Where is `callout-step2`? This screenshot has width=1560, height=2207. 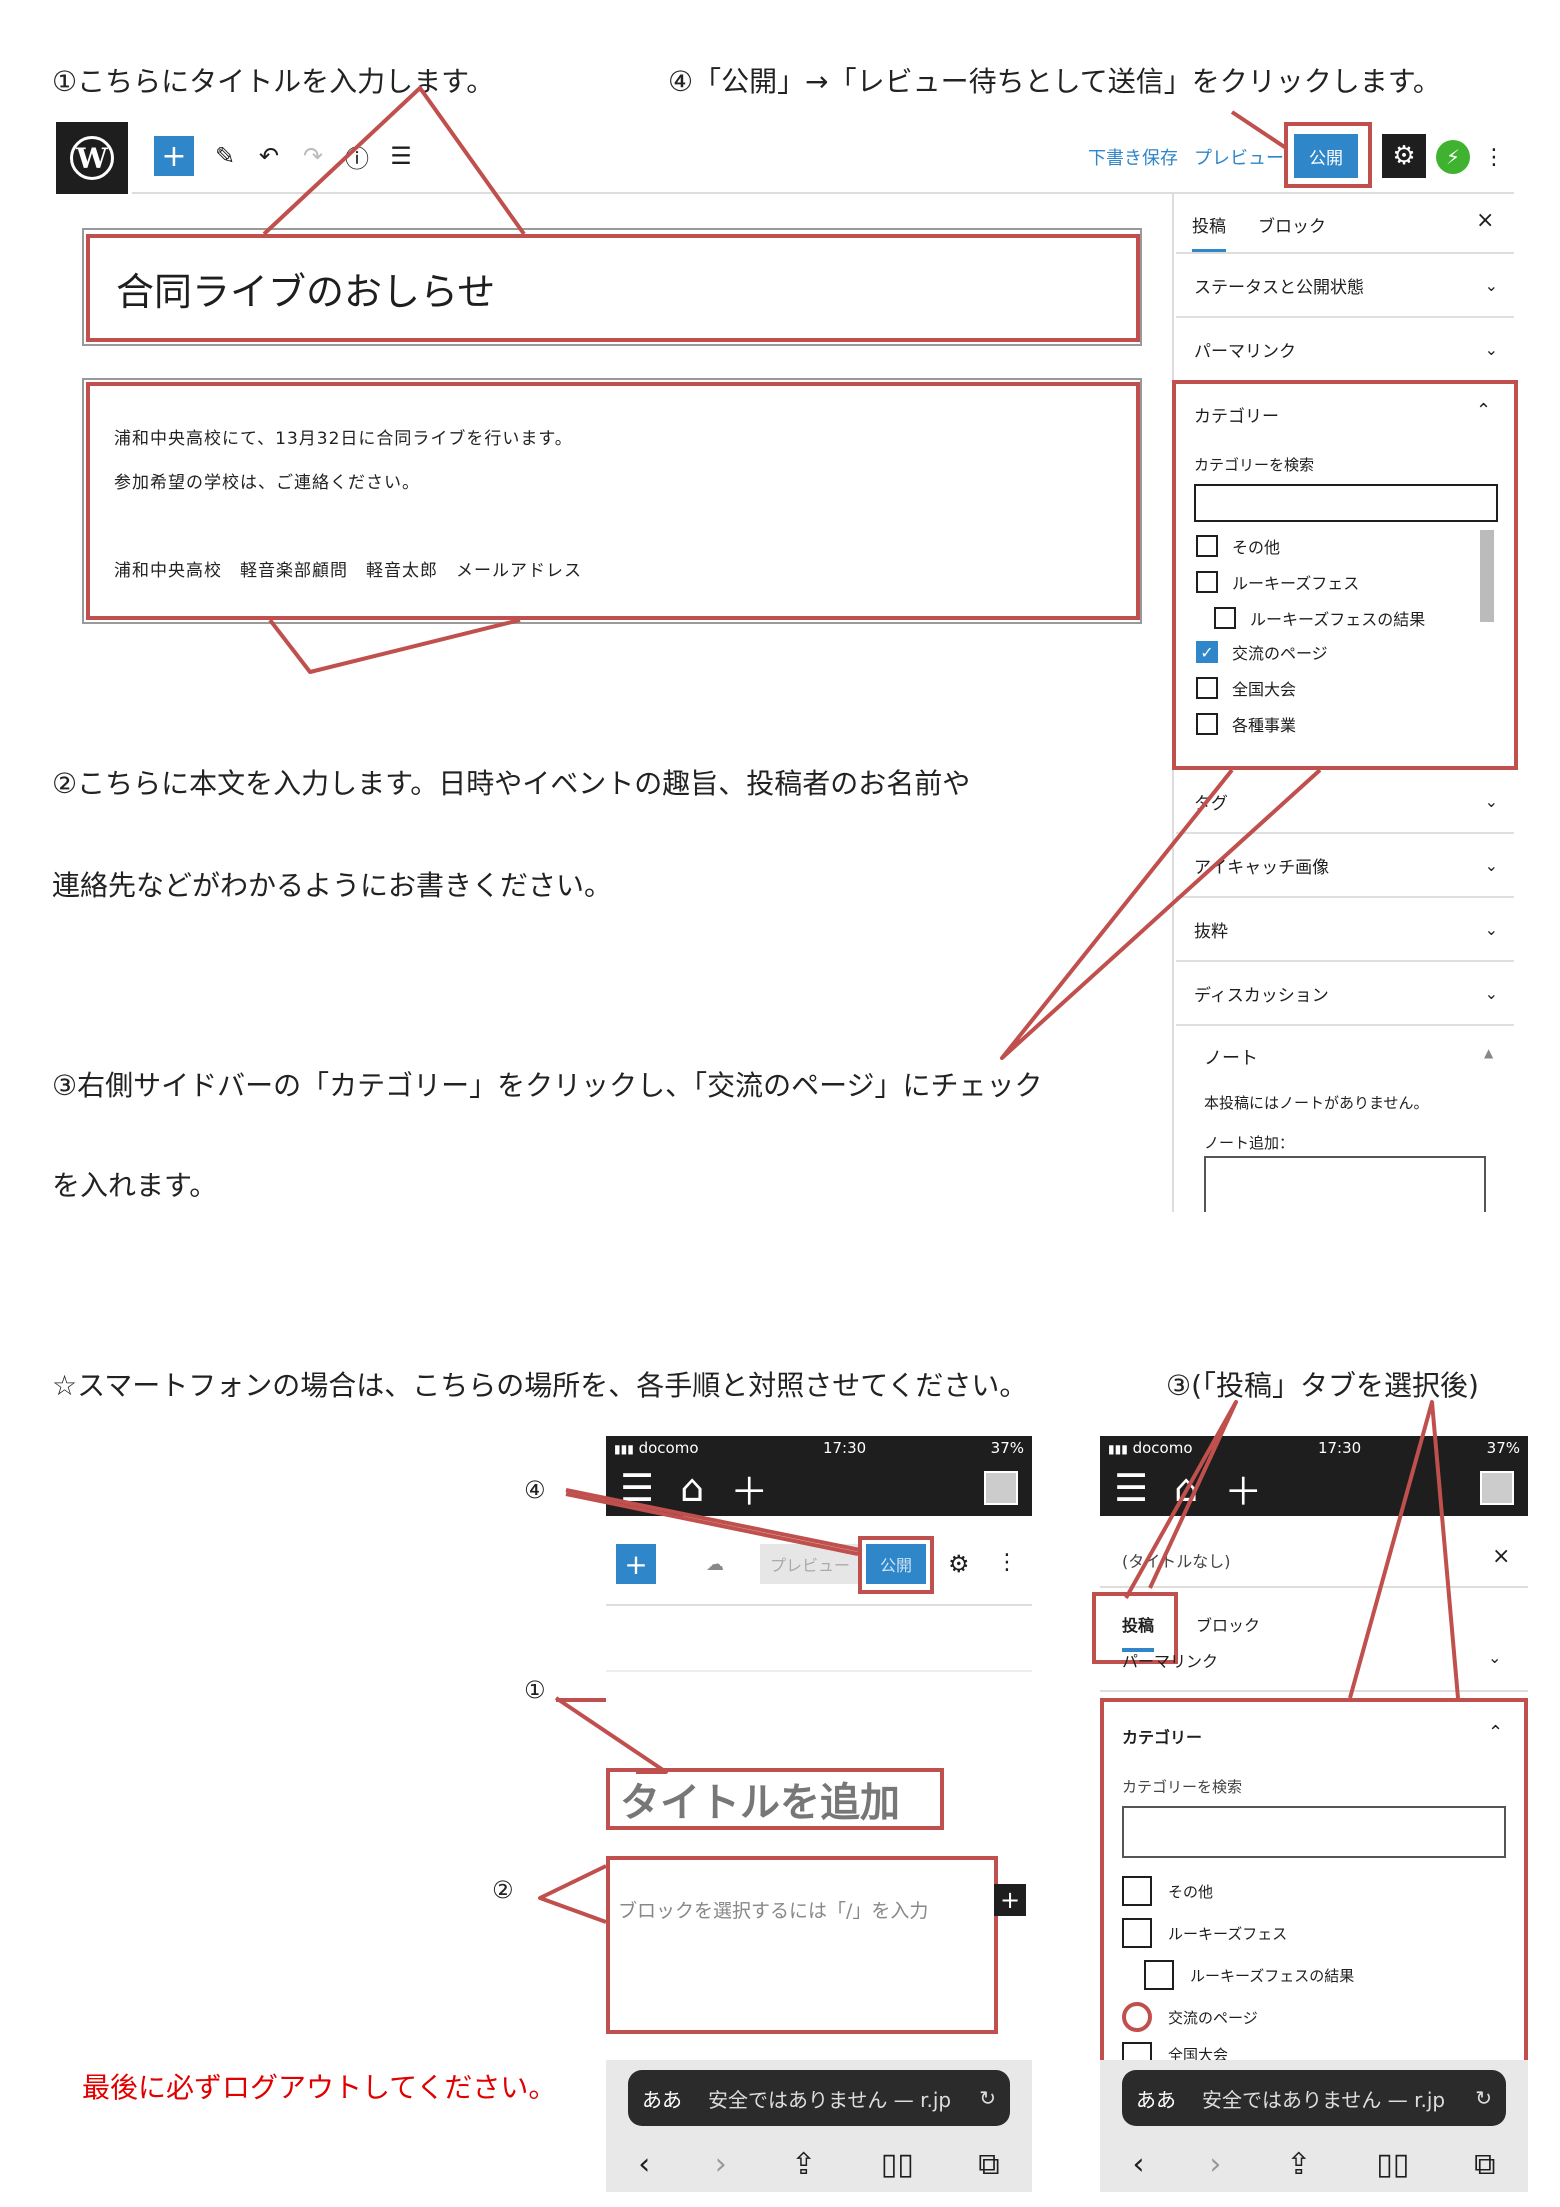 callout-step2 is located at coordinates (394, 646).